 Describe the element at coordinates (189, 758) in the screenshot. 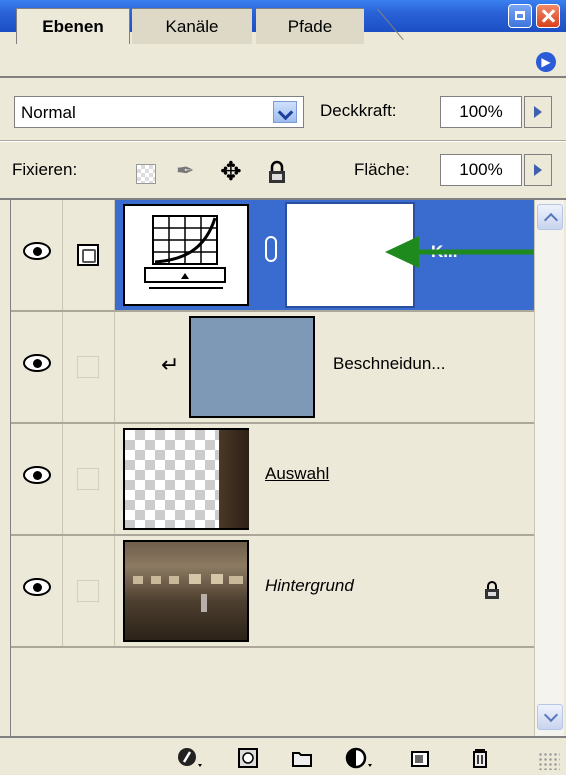

I see `layer-styles-icon` at that location.